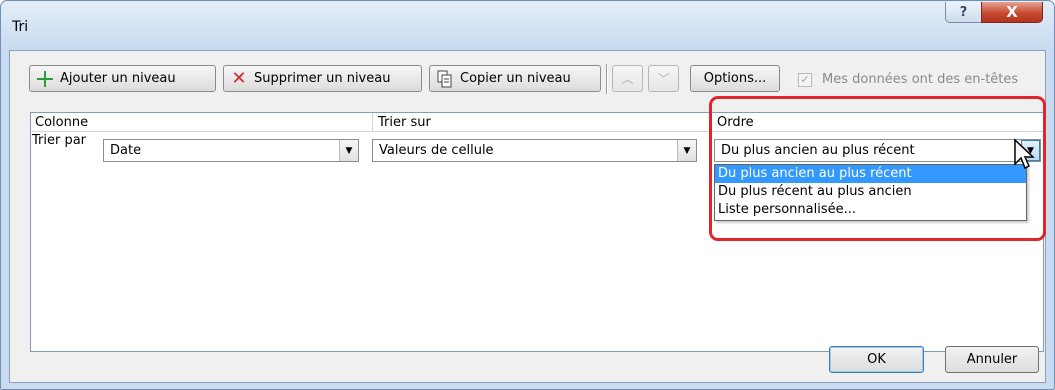 The image size is (1055, 390). Describe the element at coordinates (118, 78) in the screenshot. I see `add-level-label: Ajouter un niveau` at that location.